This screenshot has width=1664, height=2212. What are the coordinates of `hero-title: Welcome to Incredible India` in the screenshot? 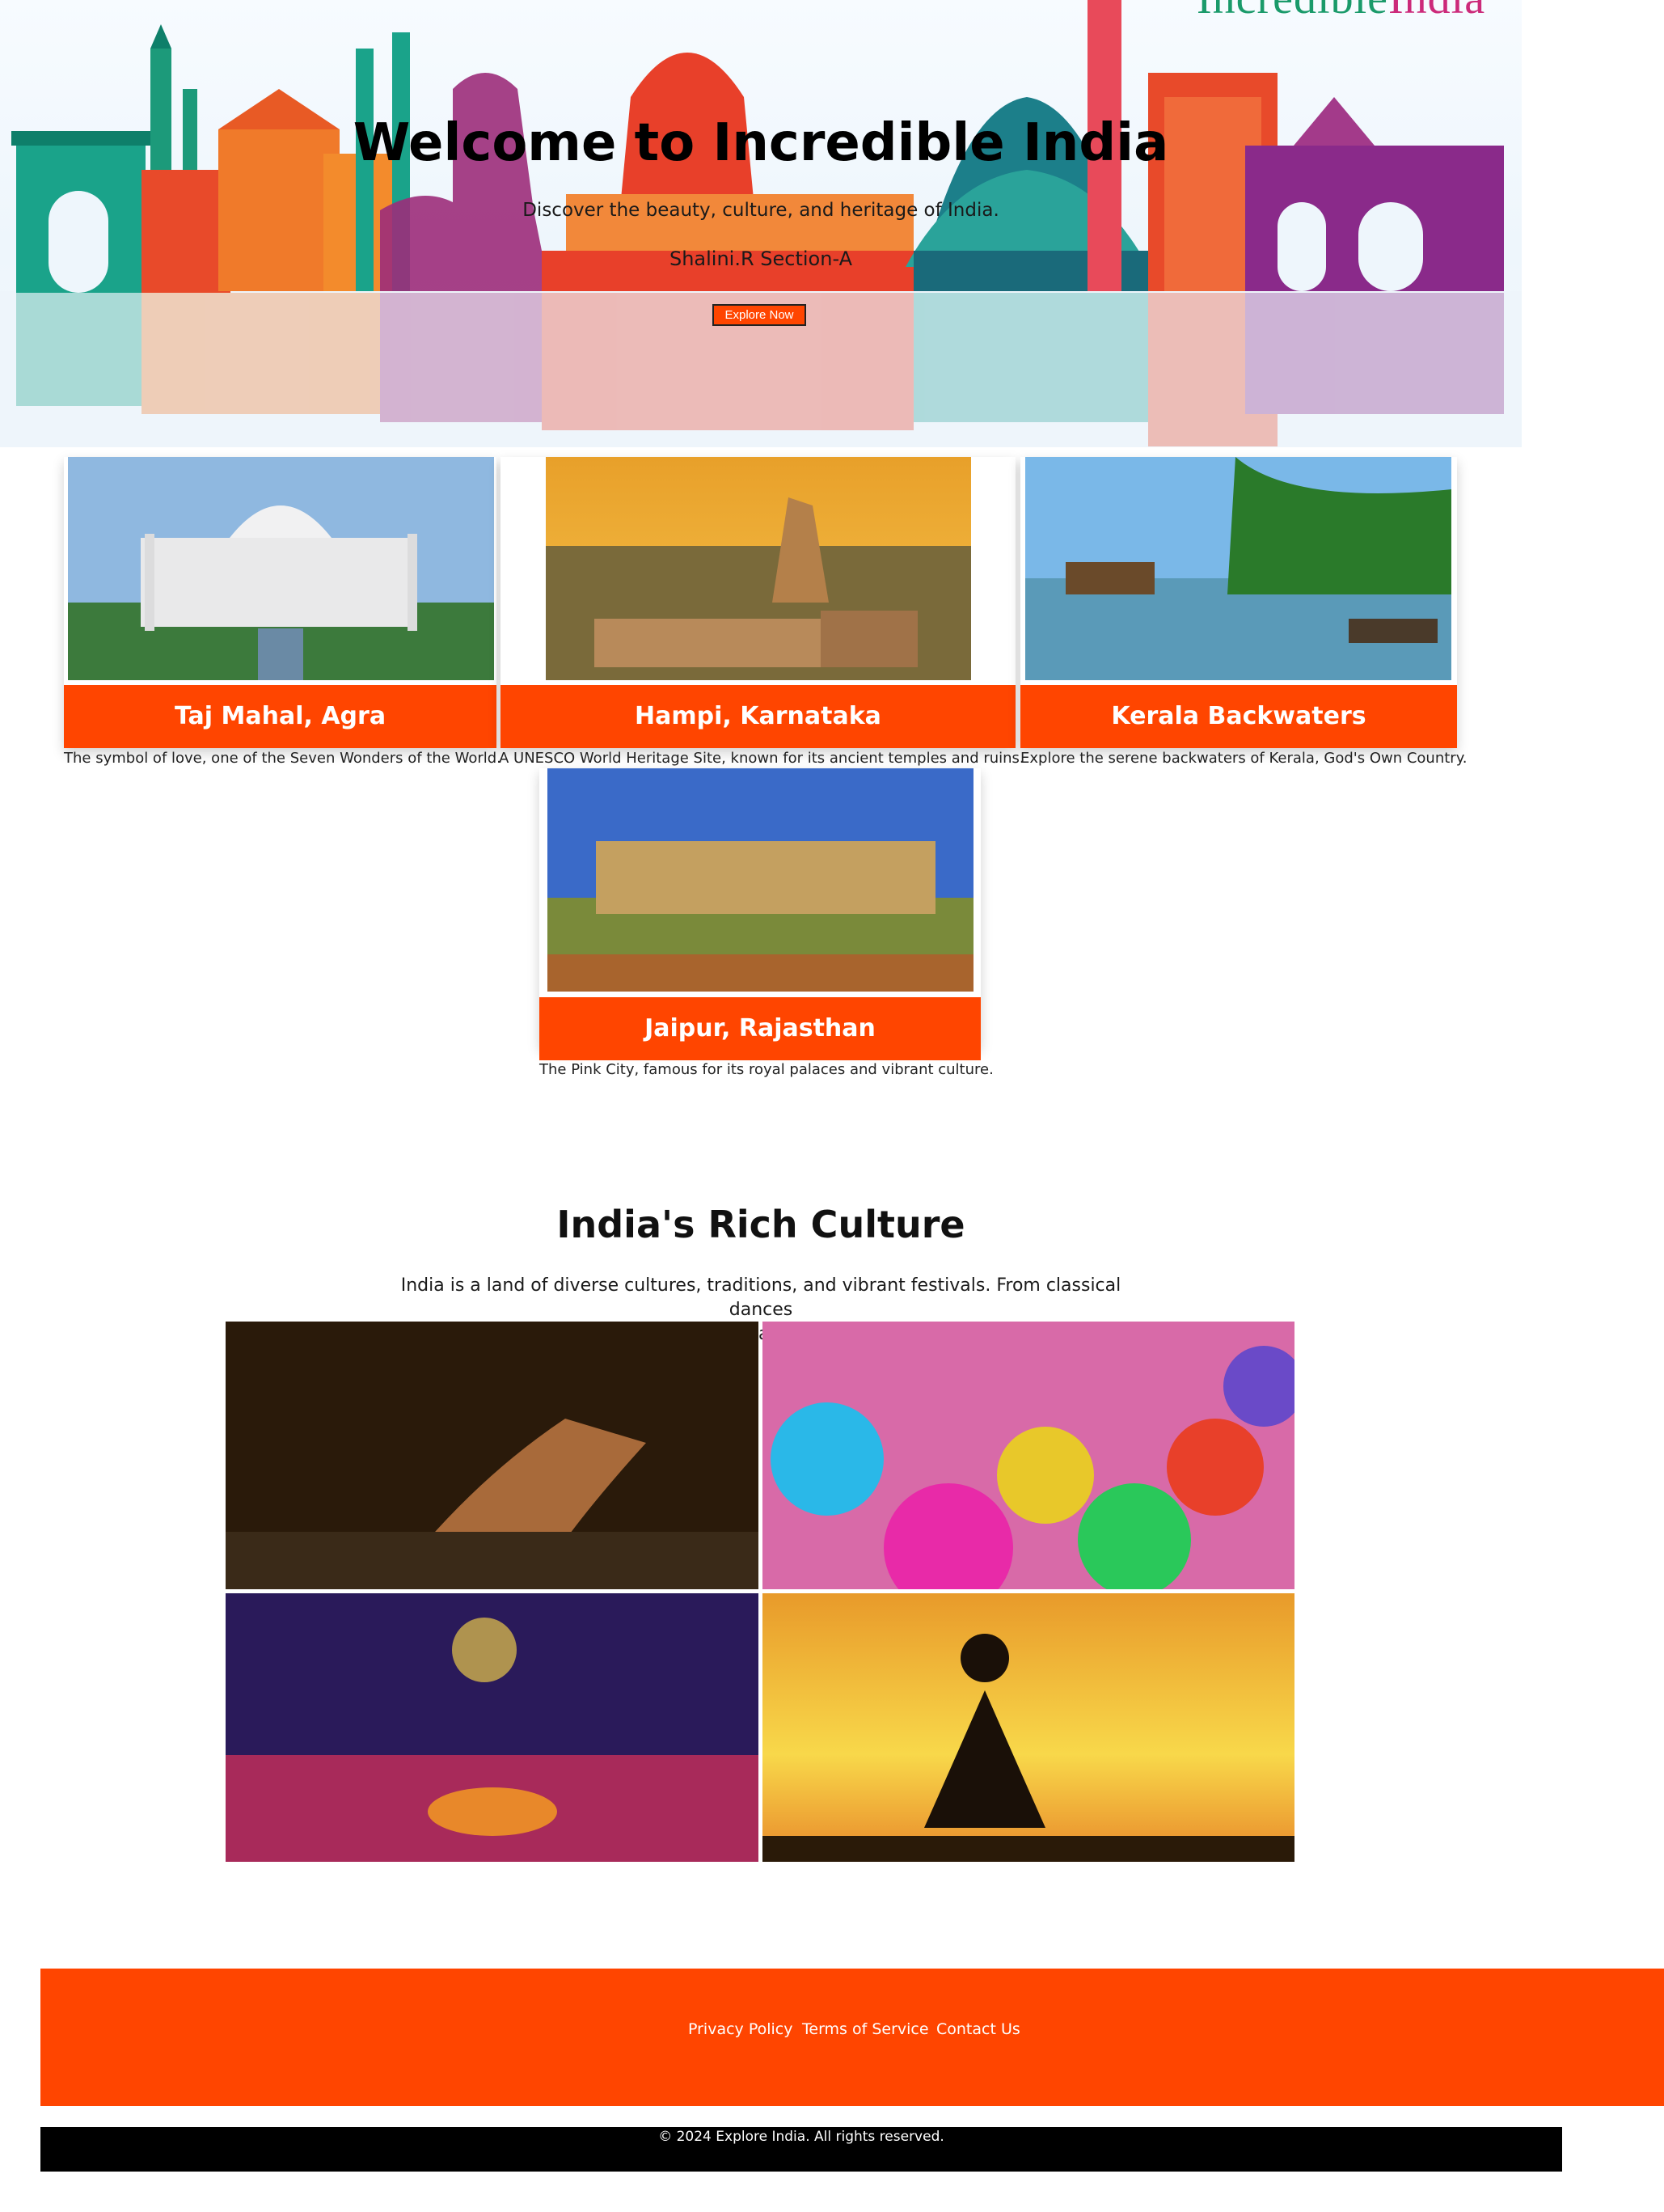 It's located at (761, 143).